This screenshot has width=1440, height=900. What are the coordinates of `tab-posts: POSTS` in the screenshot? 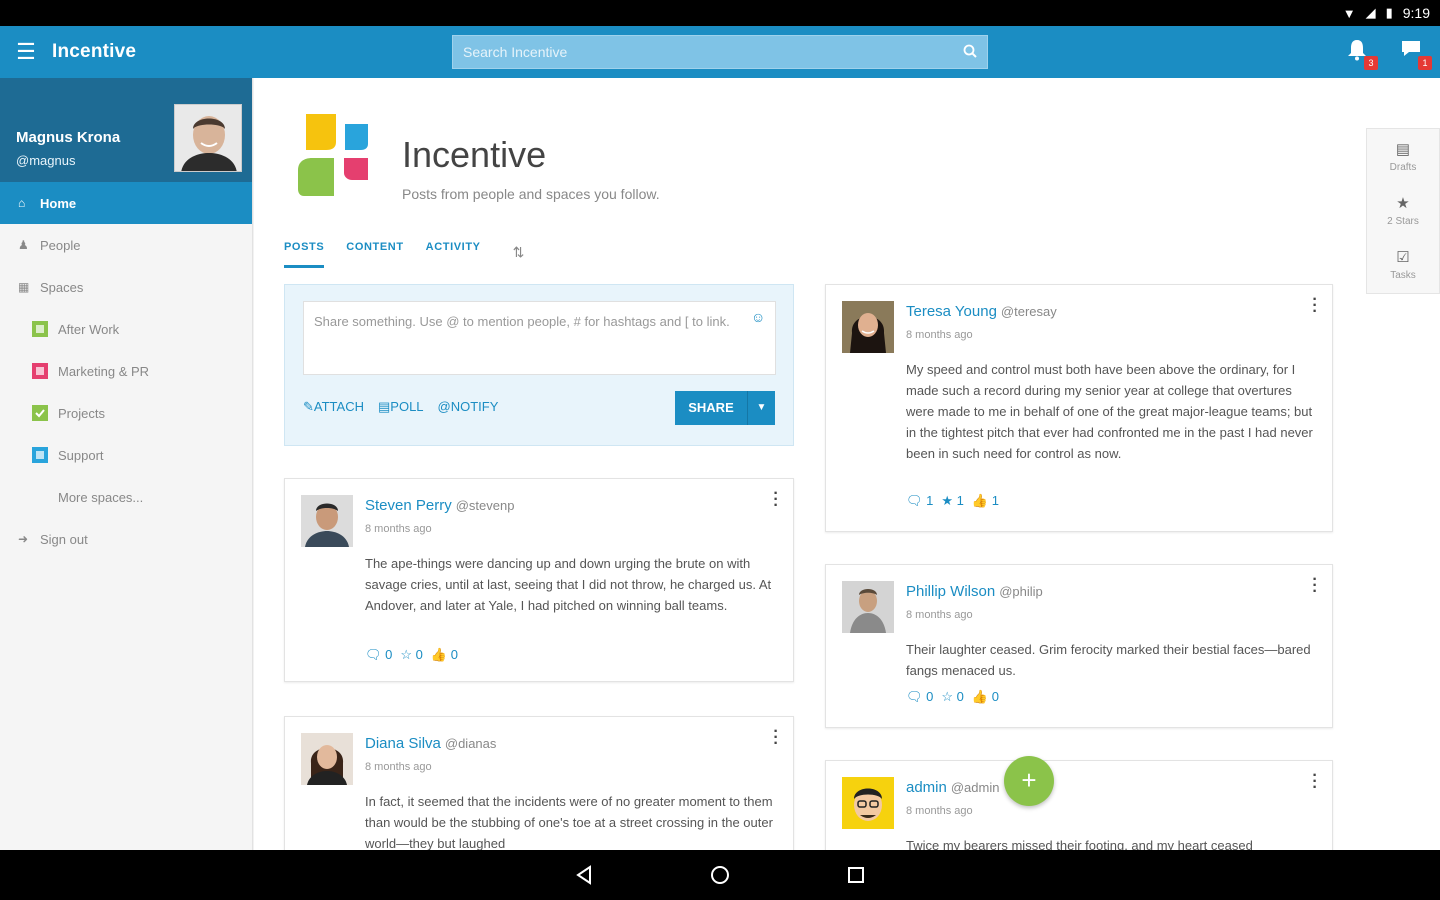 It's located at (304, 252).